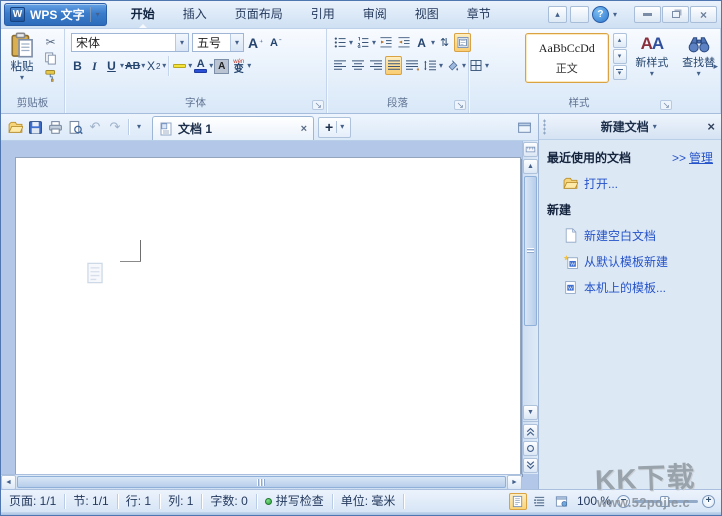  Describe the element at coordinates (339, 42) in the screenshot. I see `bullets-button` at that location.